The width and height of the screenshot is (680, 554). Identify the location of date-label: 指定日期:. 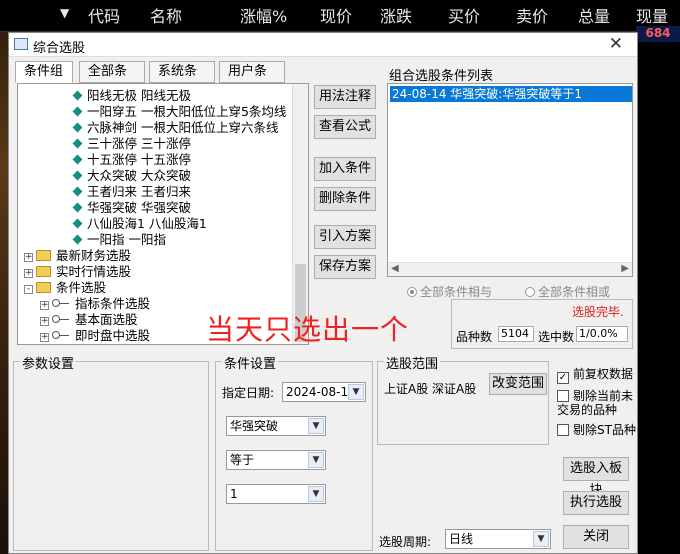
(248, 393).